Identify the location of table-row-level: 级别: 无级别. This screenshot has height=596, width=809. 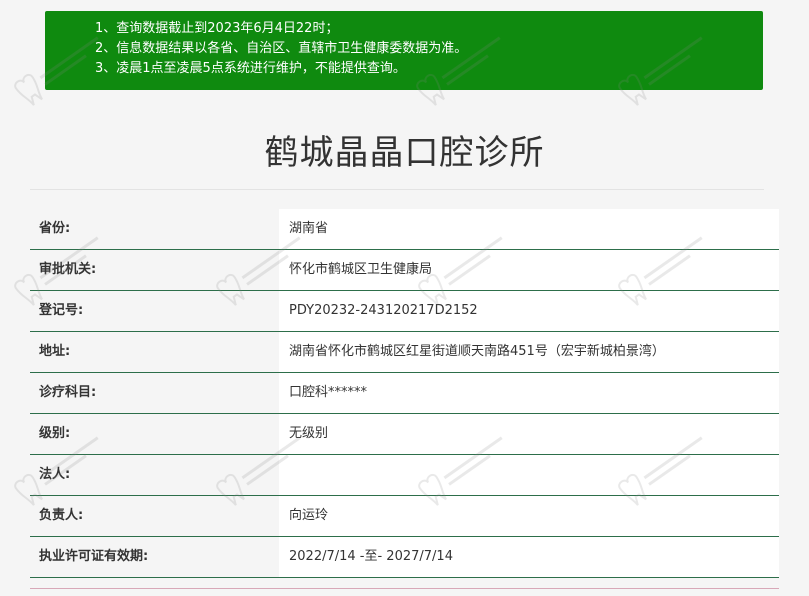
(404, 434).